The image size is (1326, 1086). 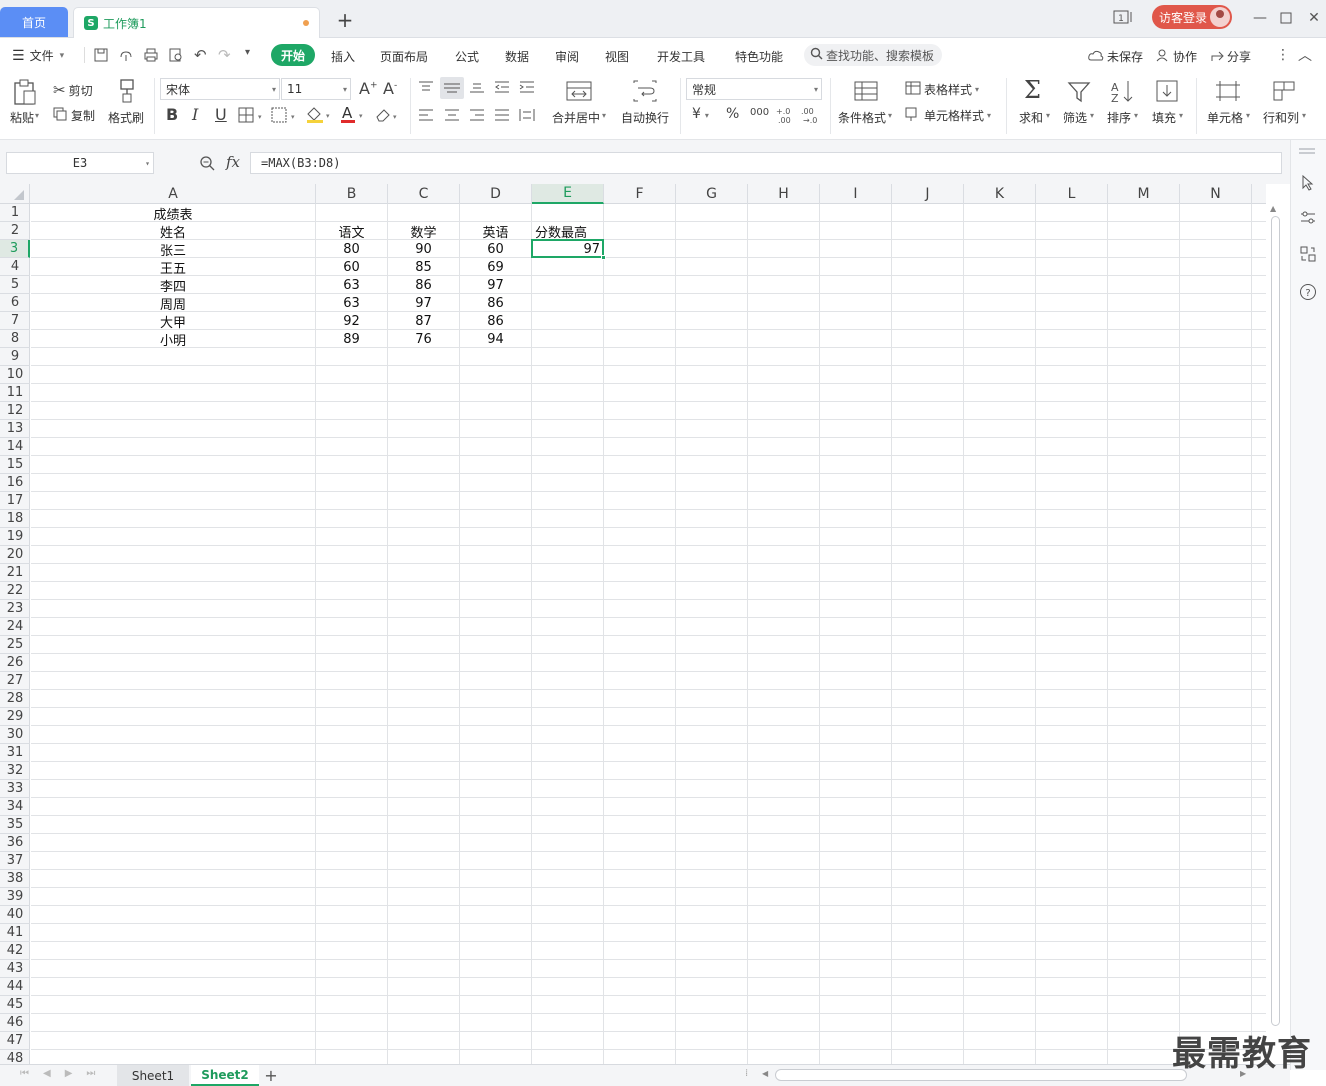 I want to click on sheet-nav-arrows-icon: ⏮◀▶⏭, so click(x=64, y=1073).